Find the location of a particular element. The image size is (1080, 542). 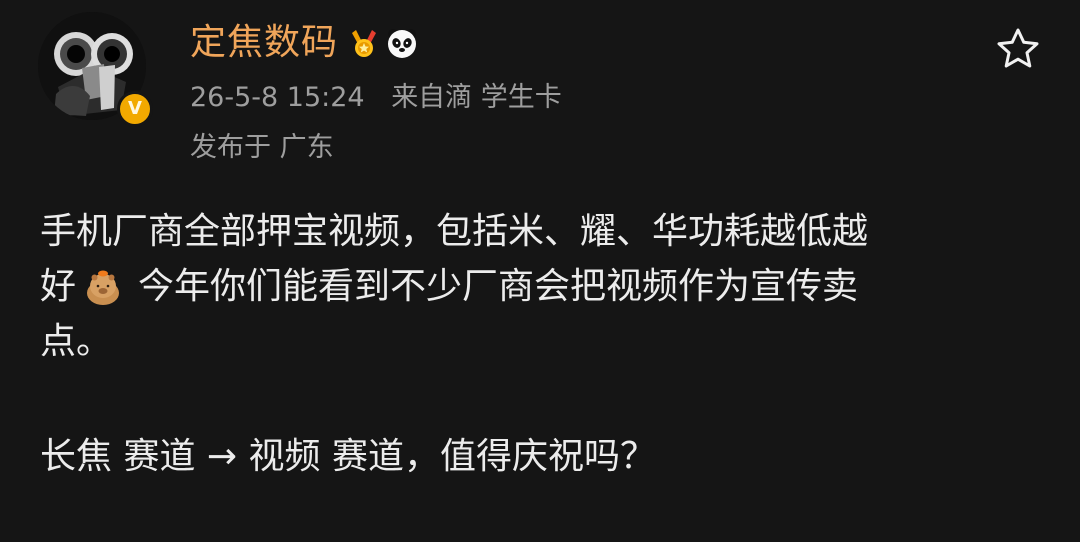

avatar-container: V is located at coordinates (95, 69).